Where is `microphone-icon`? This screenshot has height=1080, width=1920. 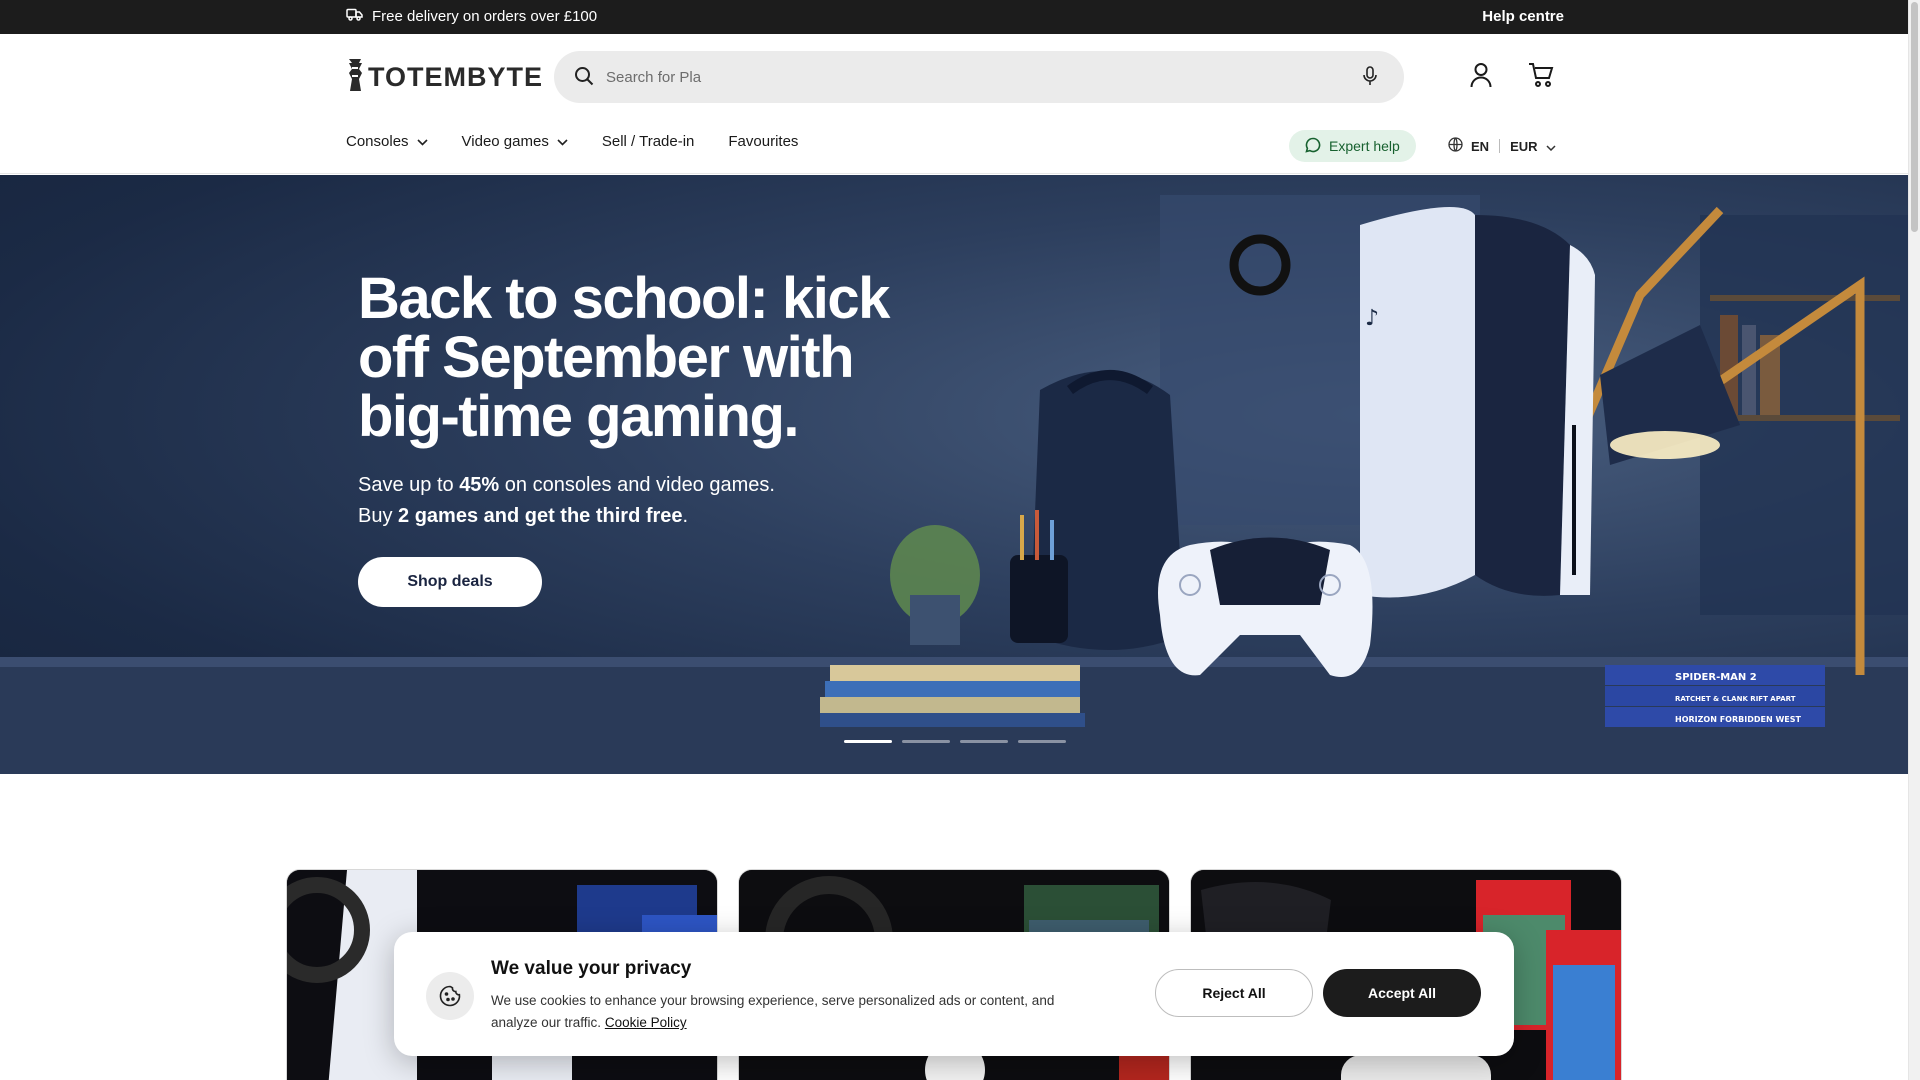 microphone-icon is located at coordinates (1370, 78).